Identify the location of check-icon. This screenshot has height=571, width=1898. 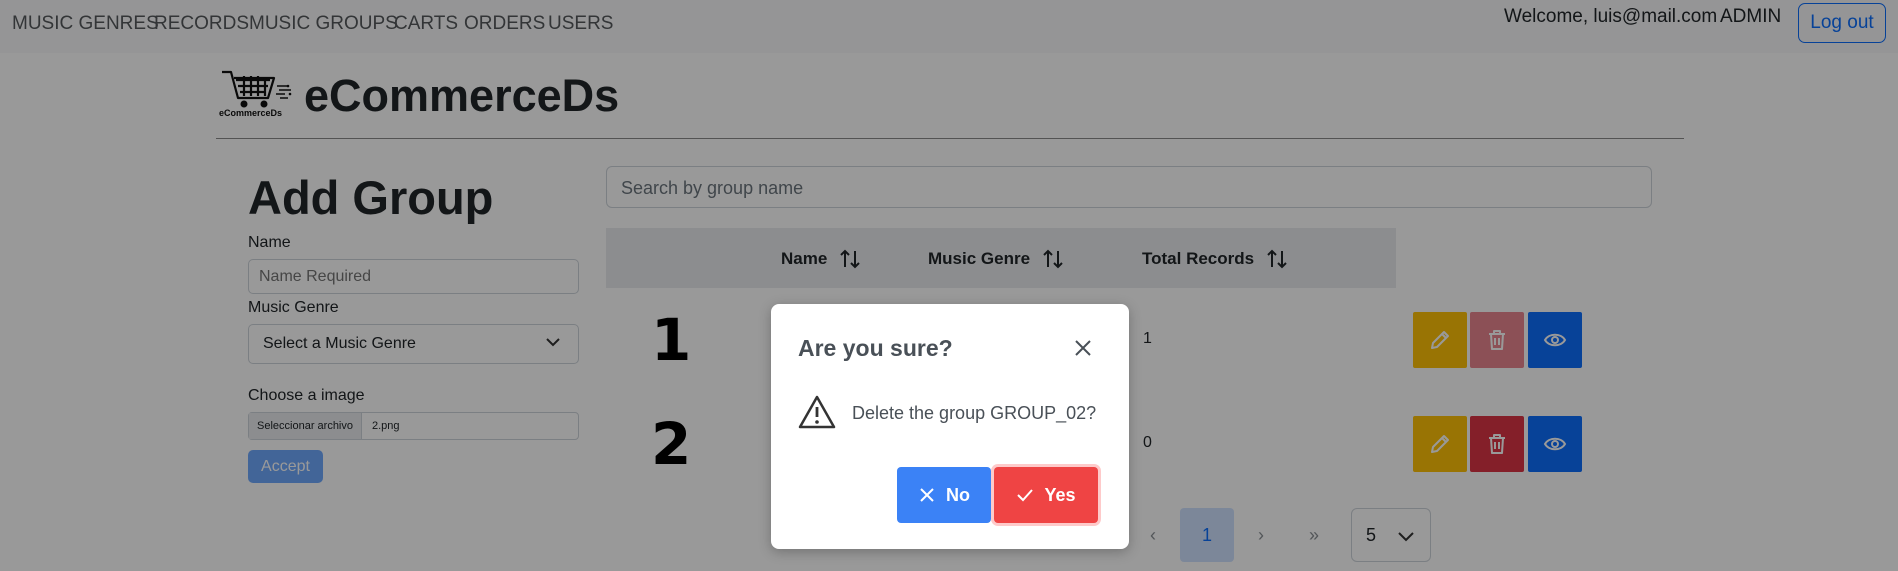
(1025, 495).